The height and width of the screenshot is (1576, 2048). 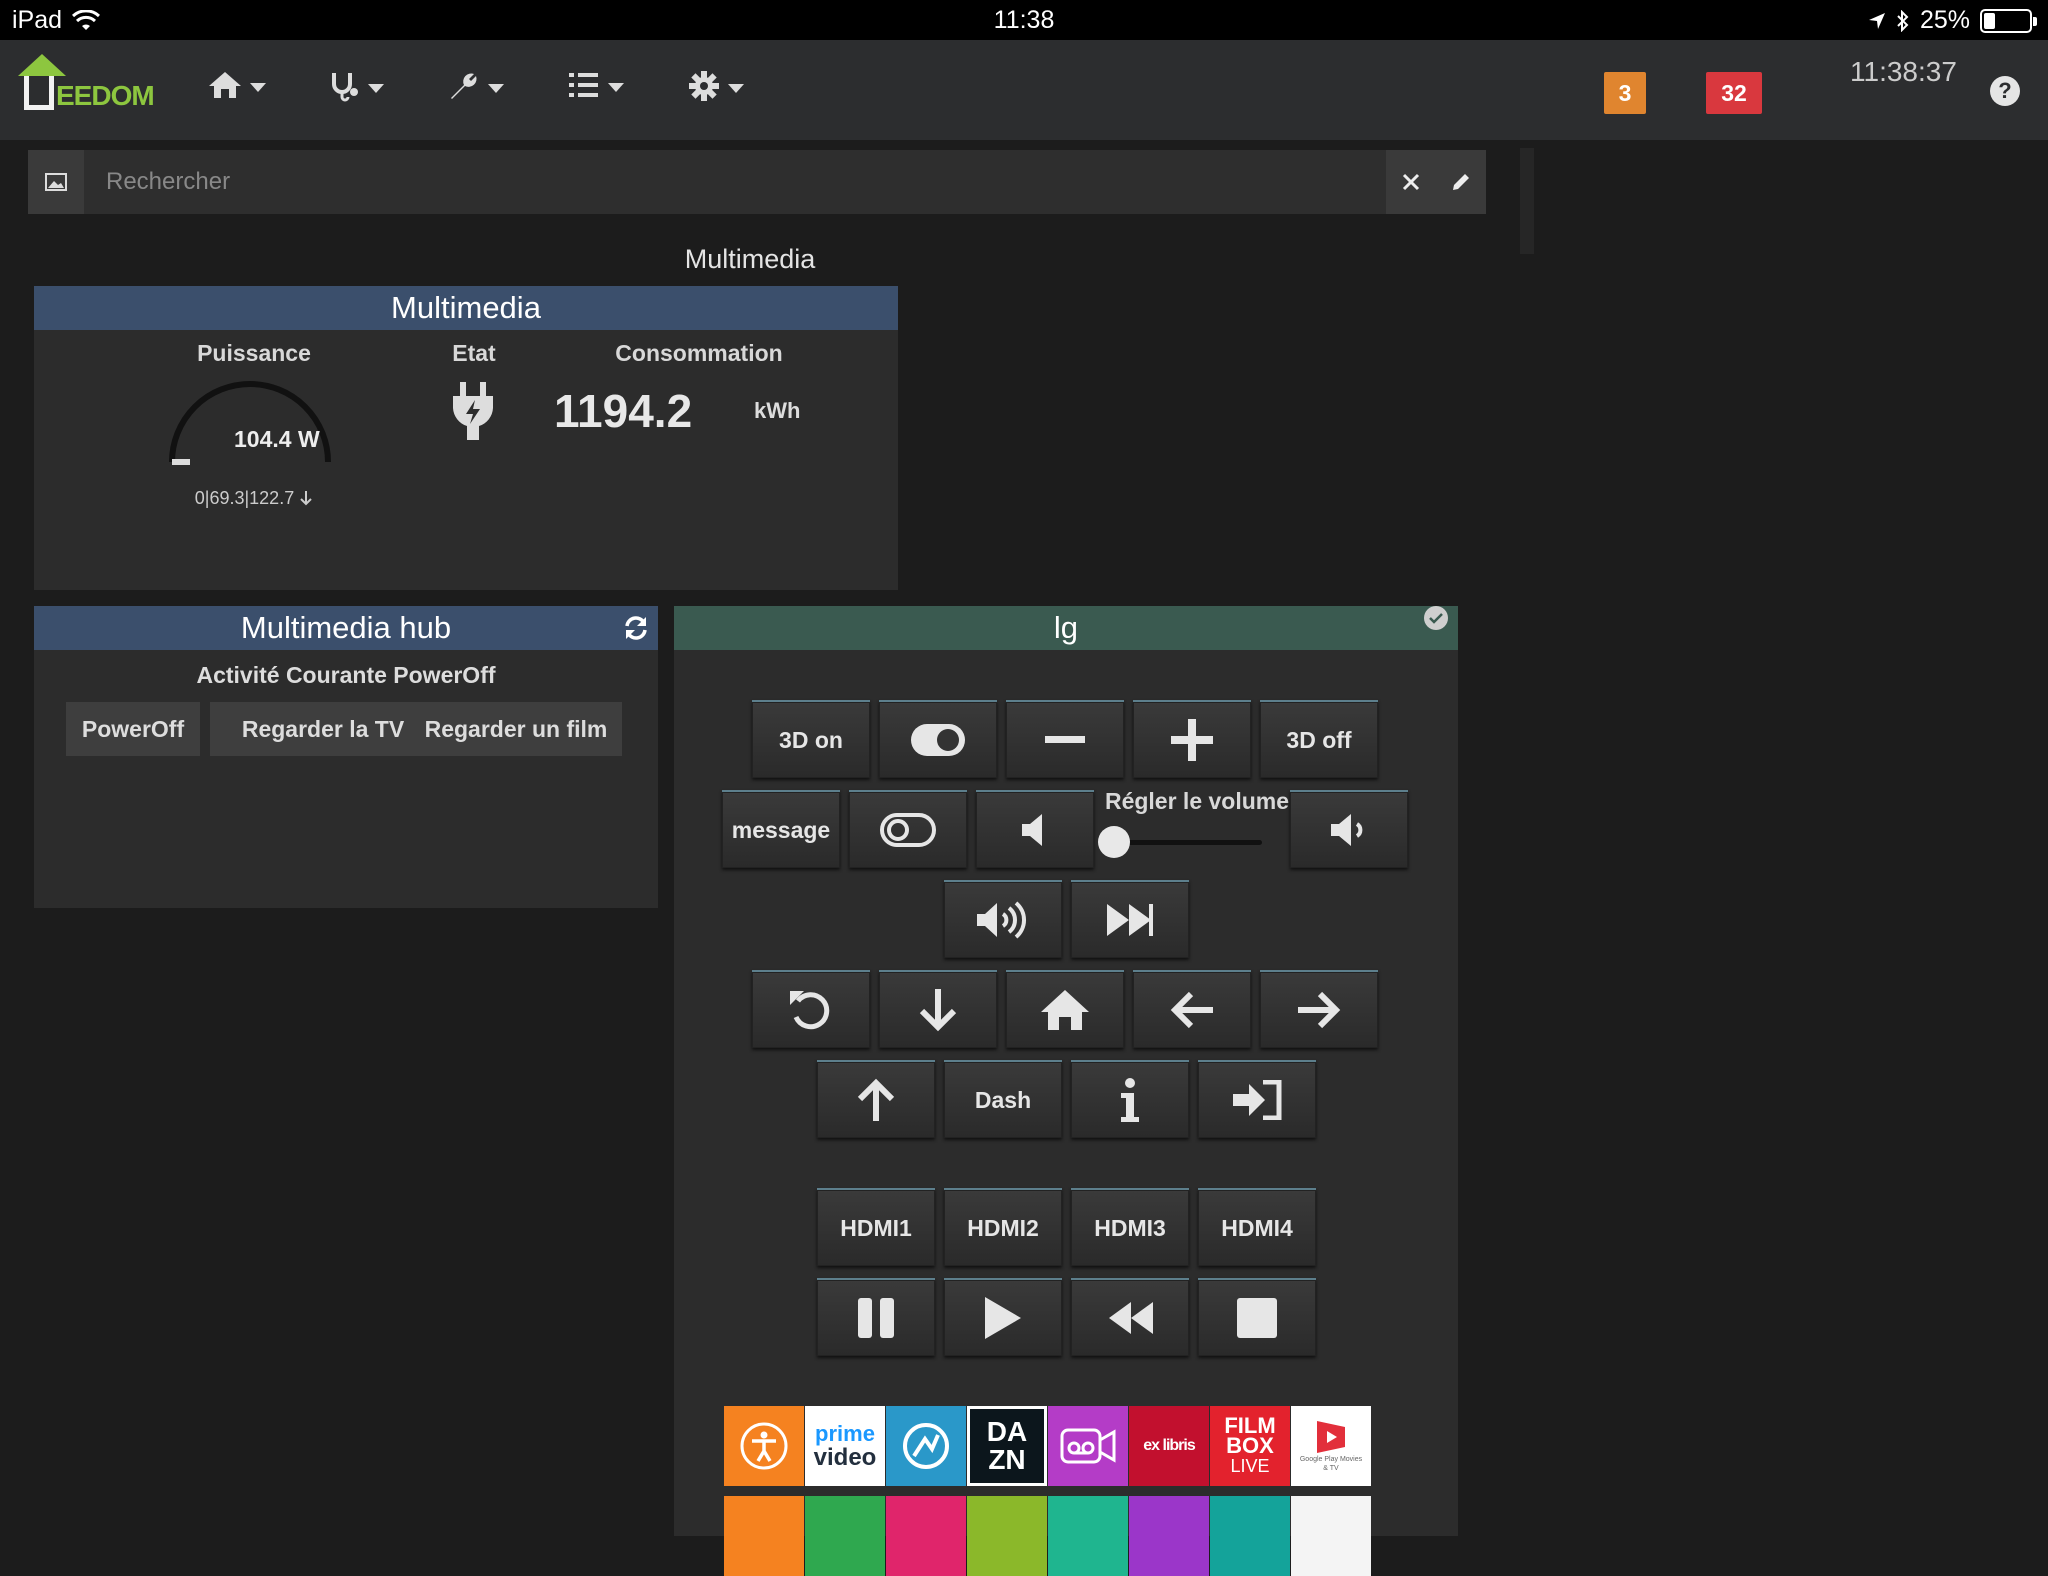 What do you see at coordinates (56, 182) in the screenshot?
I see `background-image-button` at bounding box center [56, 182].